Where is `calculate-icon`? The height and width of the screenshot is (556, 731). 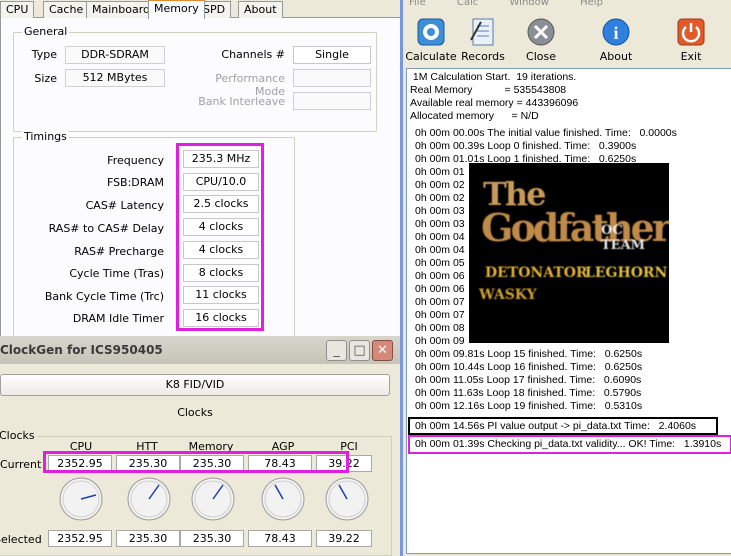
calculate-icon is located at coordinates (431, 32).